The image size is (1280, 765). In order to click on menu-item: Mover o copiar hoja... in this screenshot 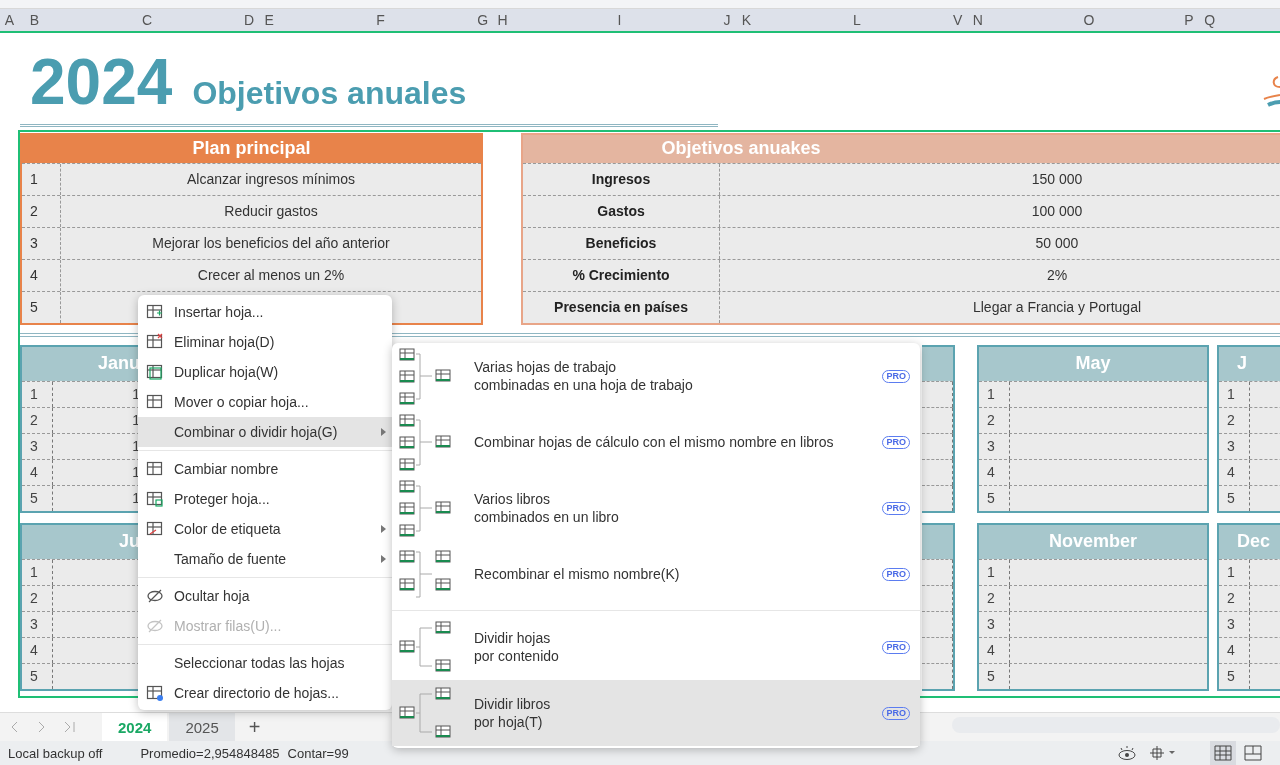, I will do `click(265, 402)`.